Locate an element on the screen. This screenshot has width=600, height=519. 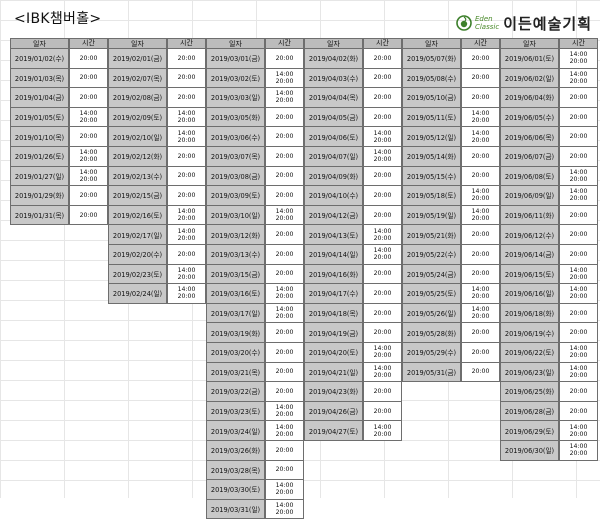
schedule-date-cell: 2019/03/23(토) is located at coordinates (235, 411).